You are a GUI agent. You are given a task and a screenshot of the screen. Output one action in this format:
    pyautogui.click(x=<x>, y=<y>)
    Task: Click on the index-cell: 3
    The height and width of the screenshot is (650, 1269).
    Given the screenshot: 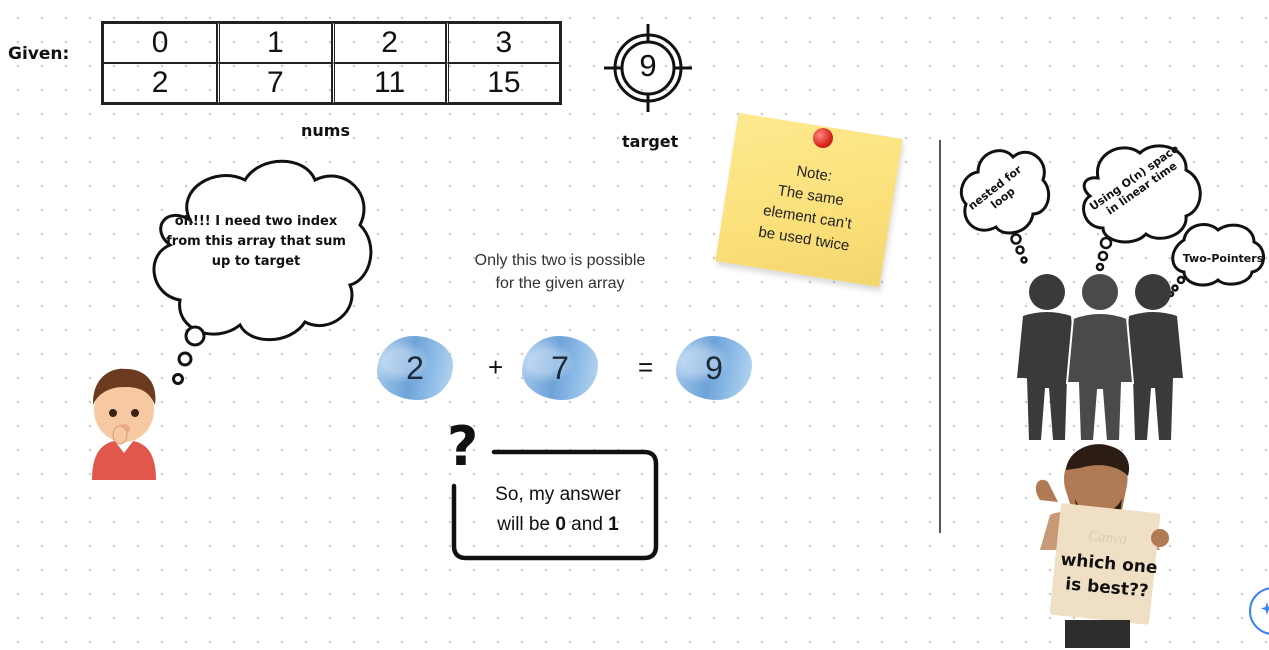 What is the action you would take?
    pyautogui.click(x=502, y=43)
    